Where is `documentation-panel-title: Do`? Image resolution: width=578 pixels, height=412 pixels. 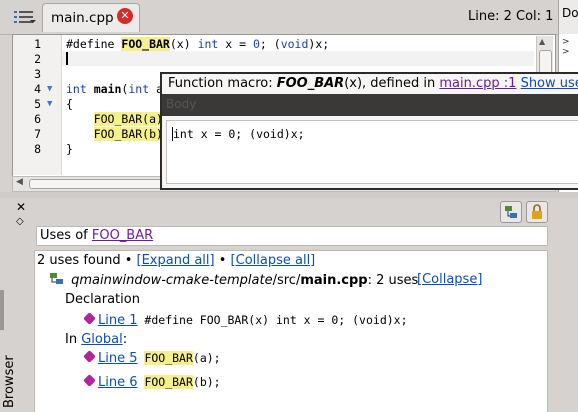 documentation-panel-title: Do is located at coordinates (570, 13).